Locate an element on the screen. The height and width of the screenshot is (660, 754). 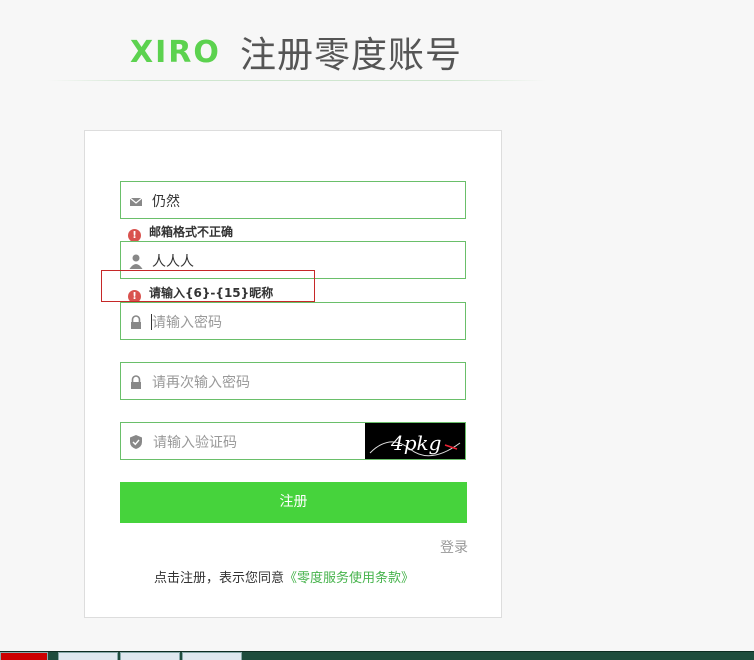
captcha-image: 4pkg is located at coordinates (415, 441).